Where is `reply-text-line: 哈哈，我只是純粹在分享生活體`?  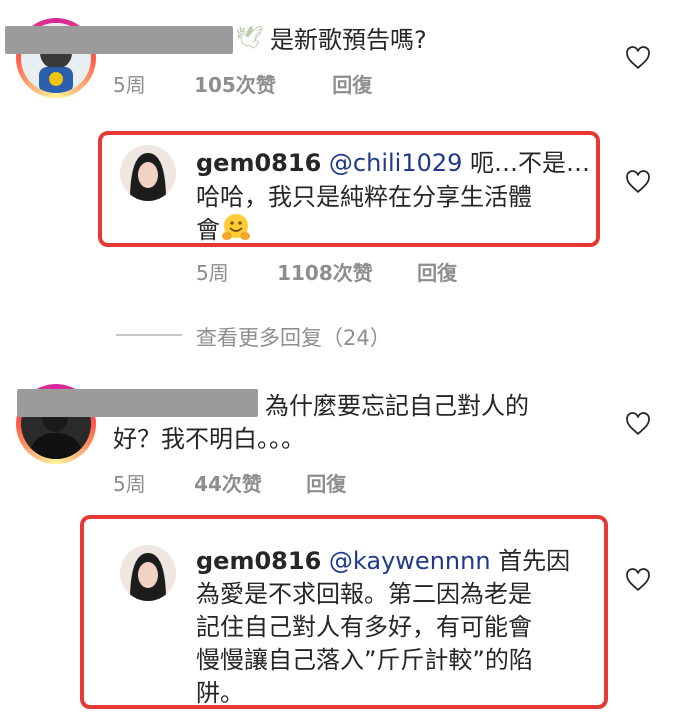
reply-text-line: 哈哈，我只是純粹在分享生活體 is located at coordinates (364, 197).